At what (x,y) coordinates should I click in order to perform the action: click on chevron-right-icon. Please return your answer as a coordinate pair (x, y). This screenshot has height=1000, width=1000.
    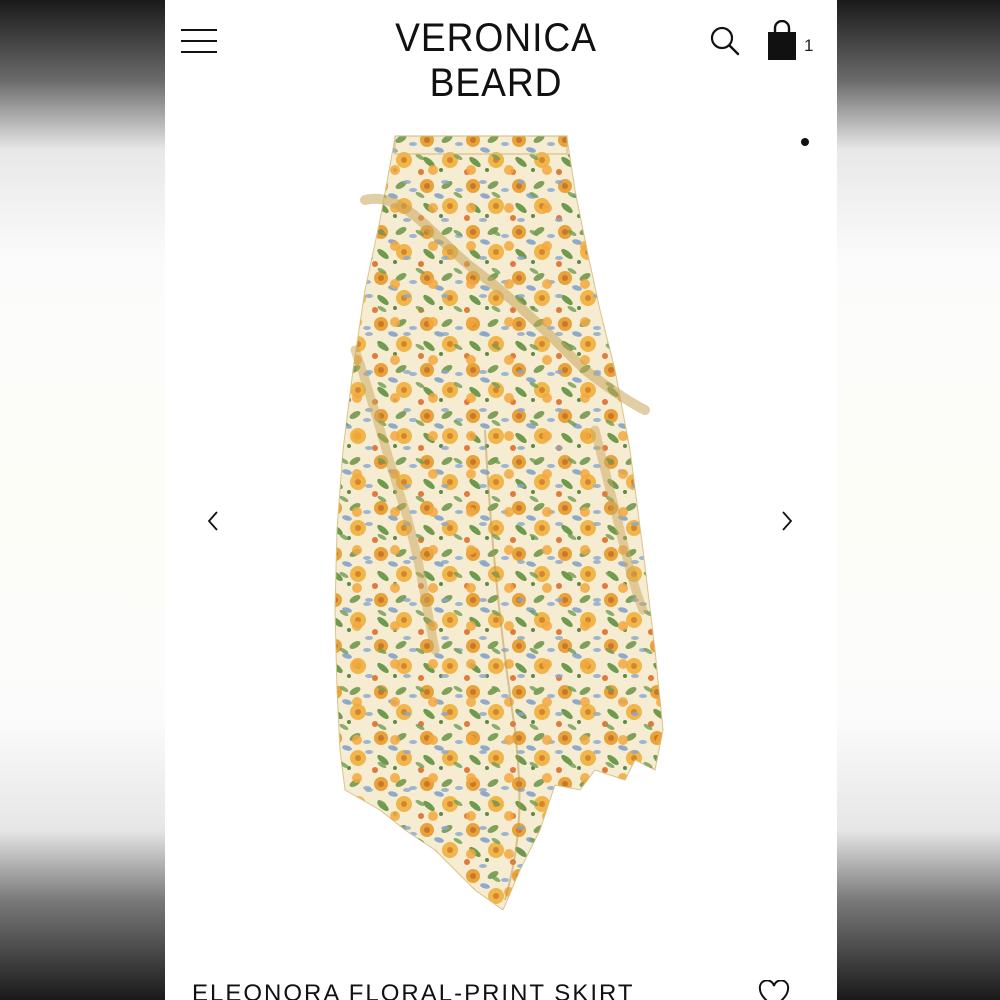
    Looking at the image, I should click on (787, 521).